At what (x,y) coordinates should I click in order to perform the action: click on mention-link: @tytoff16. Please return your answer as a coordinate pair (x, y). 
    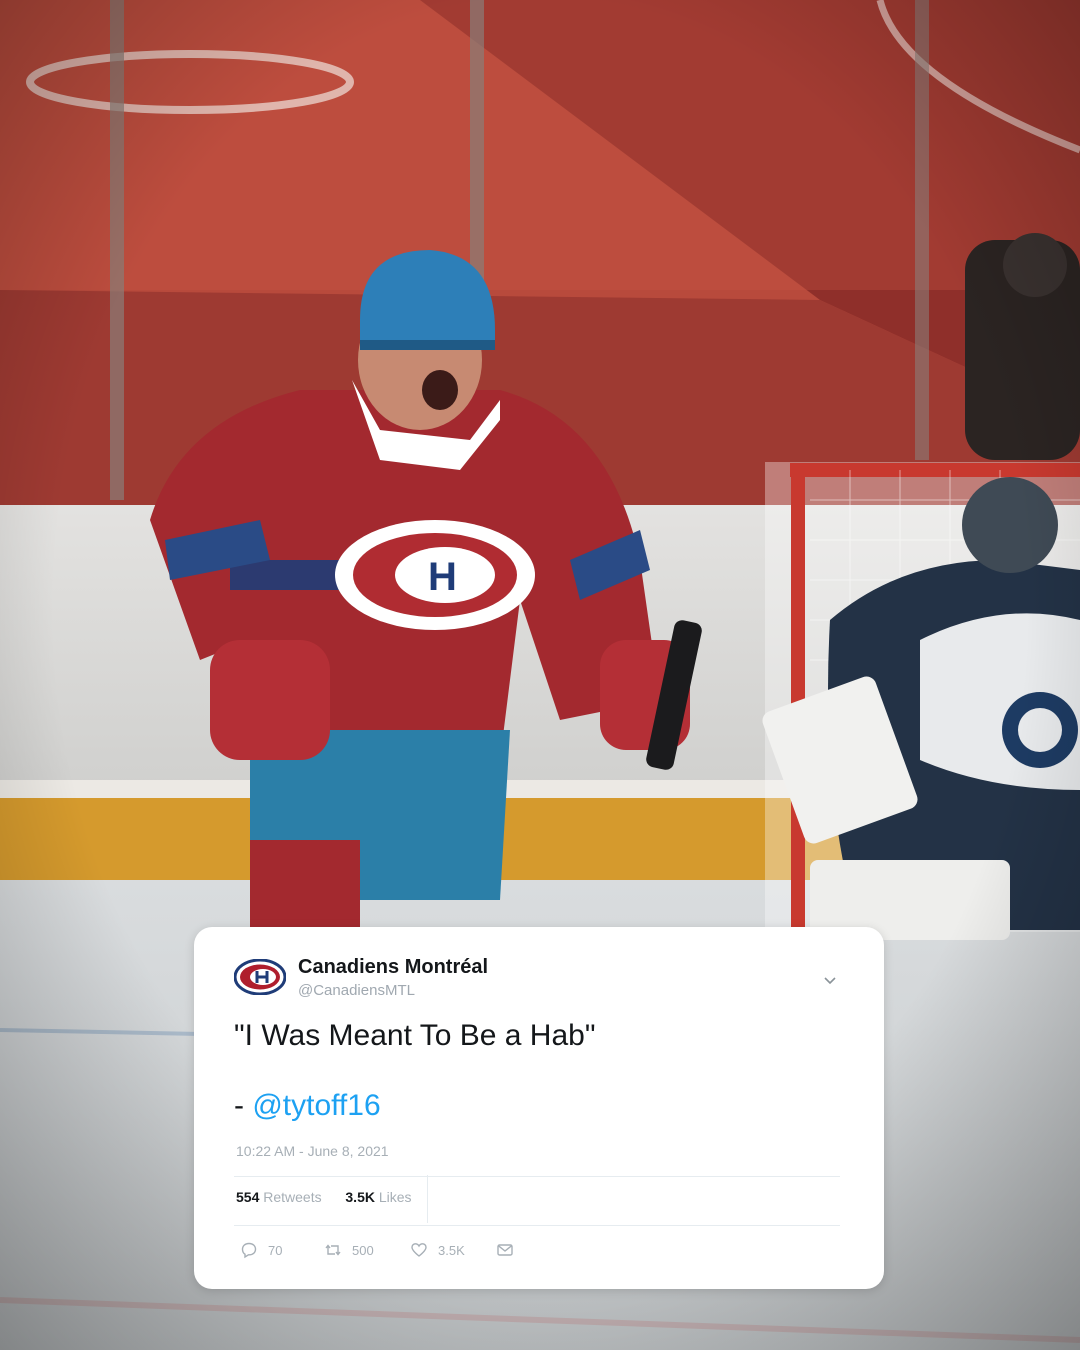
    Looking at the image, I should click on (316, 1105).